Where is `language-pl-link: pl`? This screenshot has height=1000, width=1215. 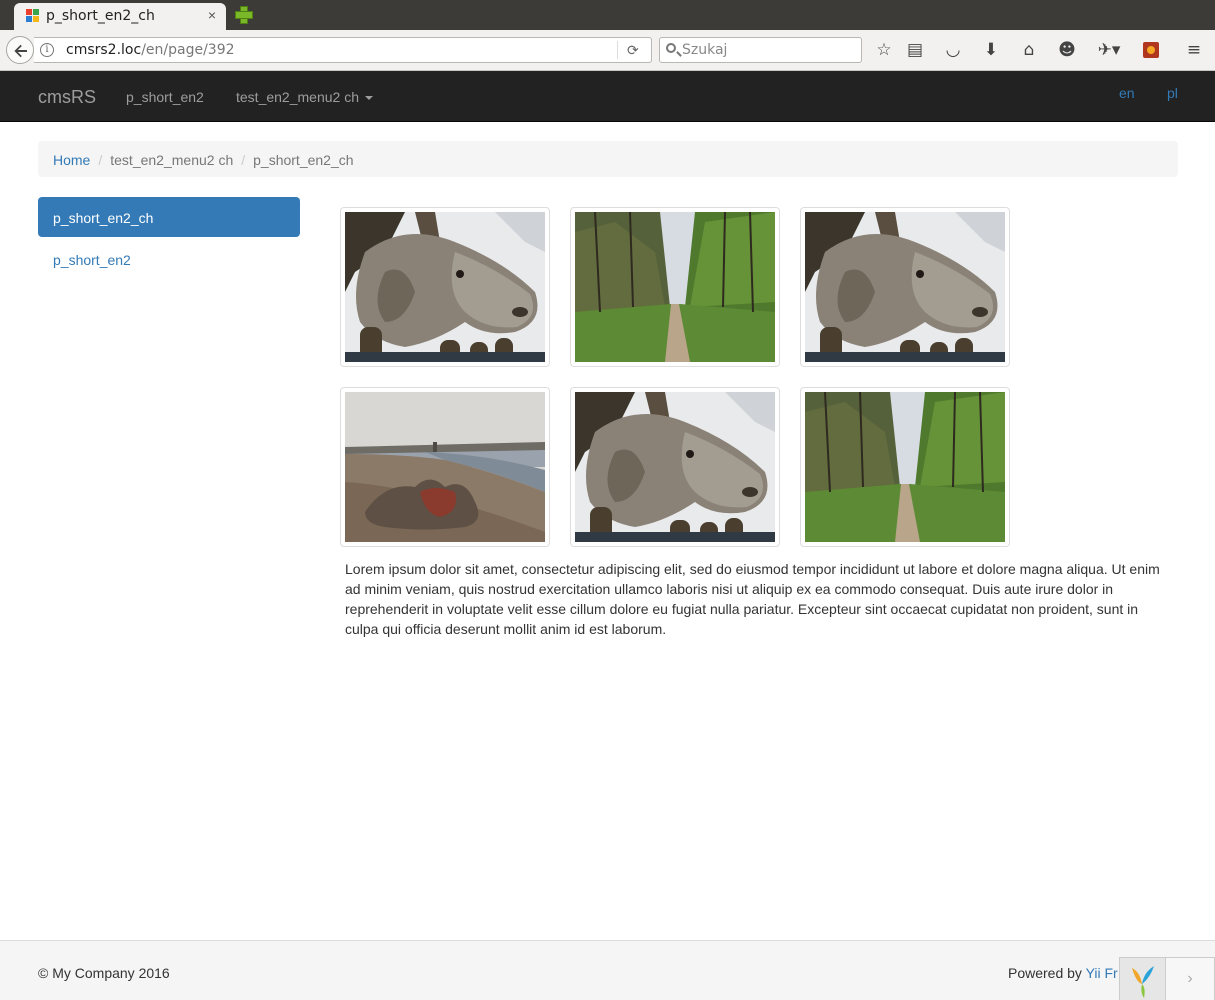 language-pl-link: pl is located at coordinates (1172, 93).